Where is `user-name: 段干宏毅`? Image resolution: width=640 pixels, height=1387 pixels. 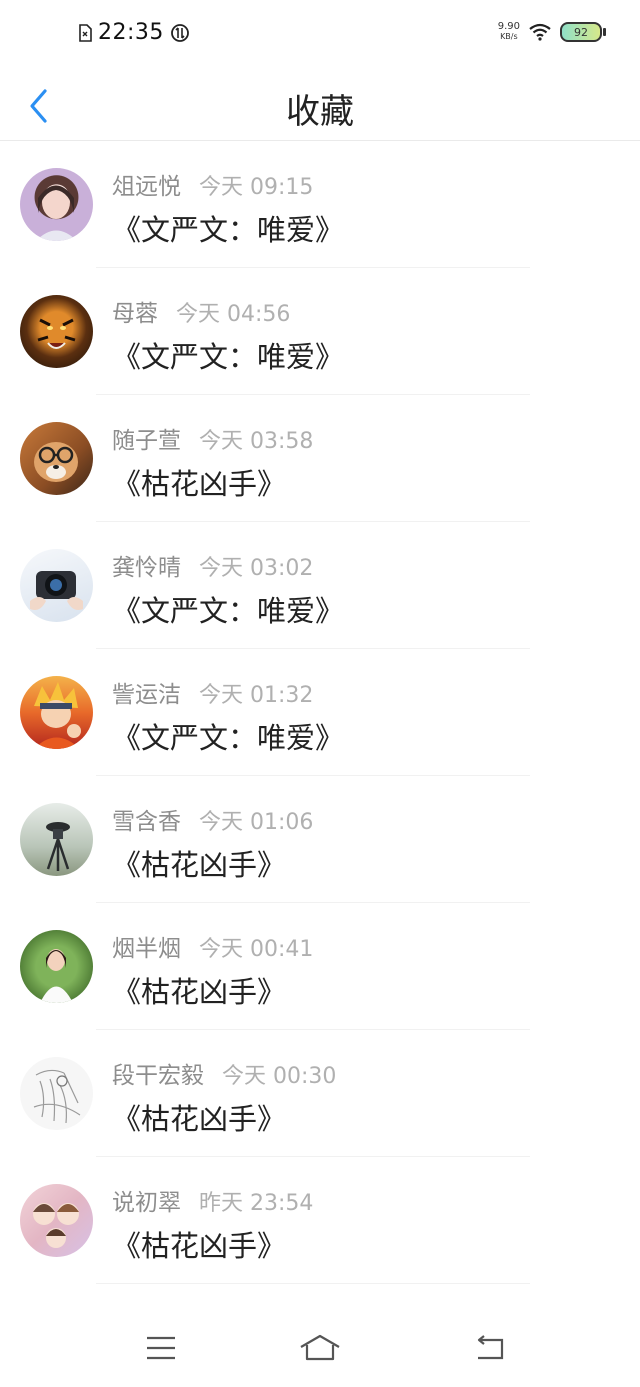
user-name: 段干宏毅 is located at coordinates (158, 1076).